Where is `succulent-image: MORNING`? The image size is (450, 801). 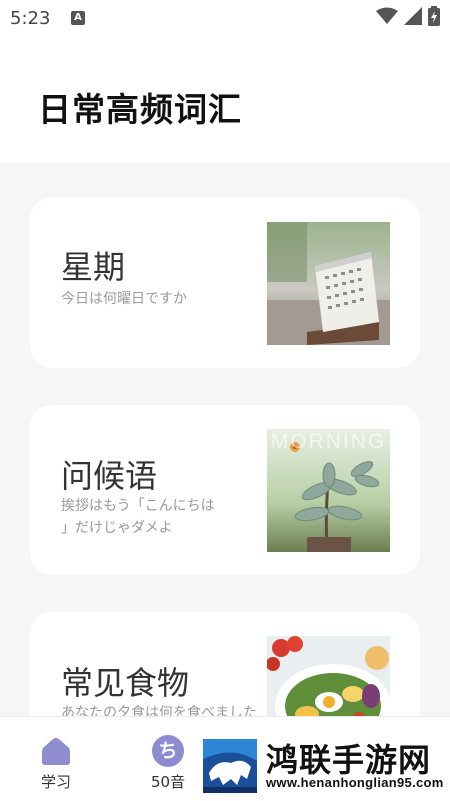 succulent-image: MORNING is located at coordinates (328, 490).